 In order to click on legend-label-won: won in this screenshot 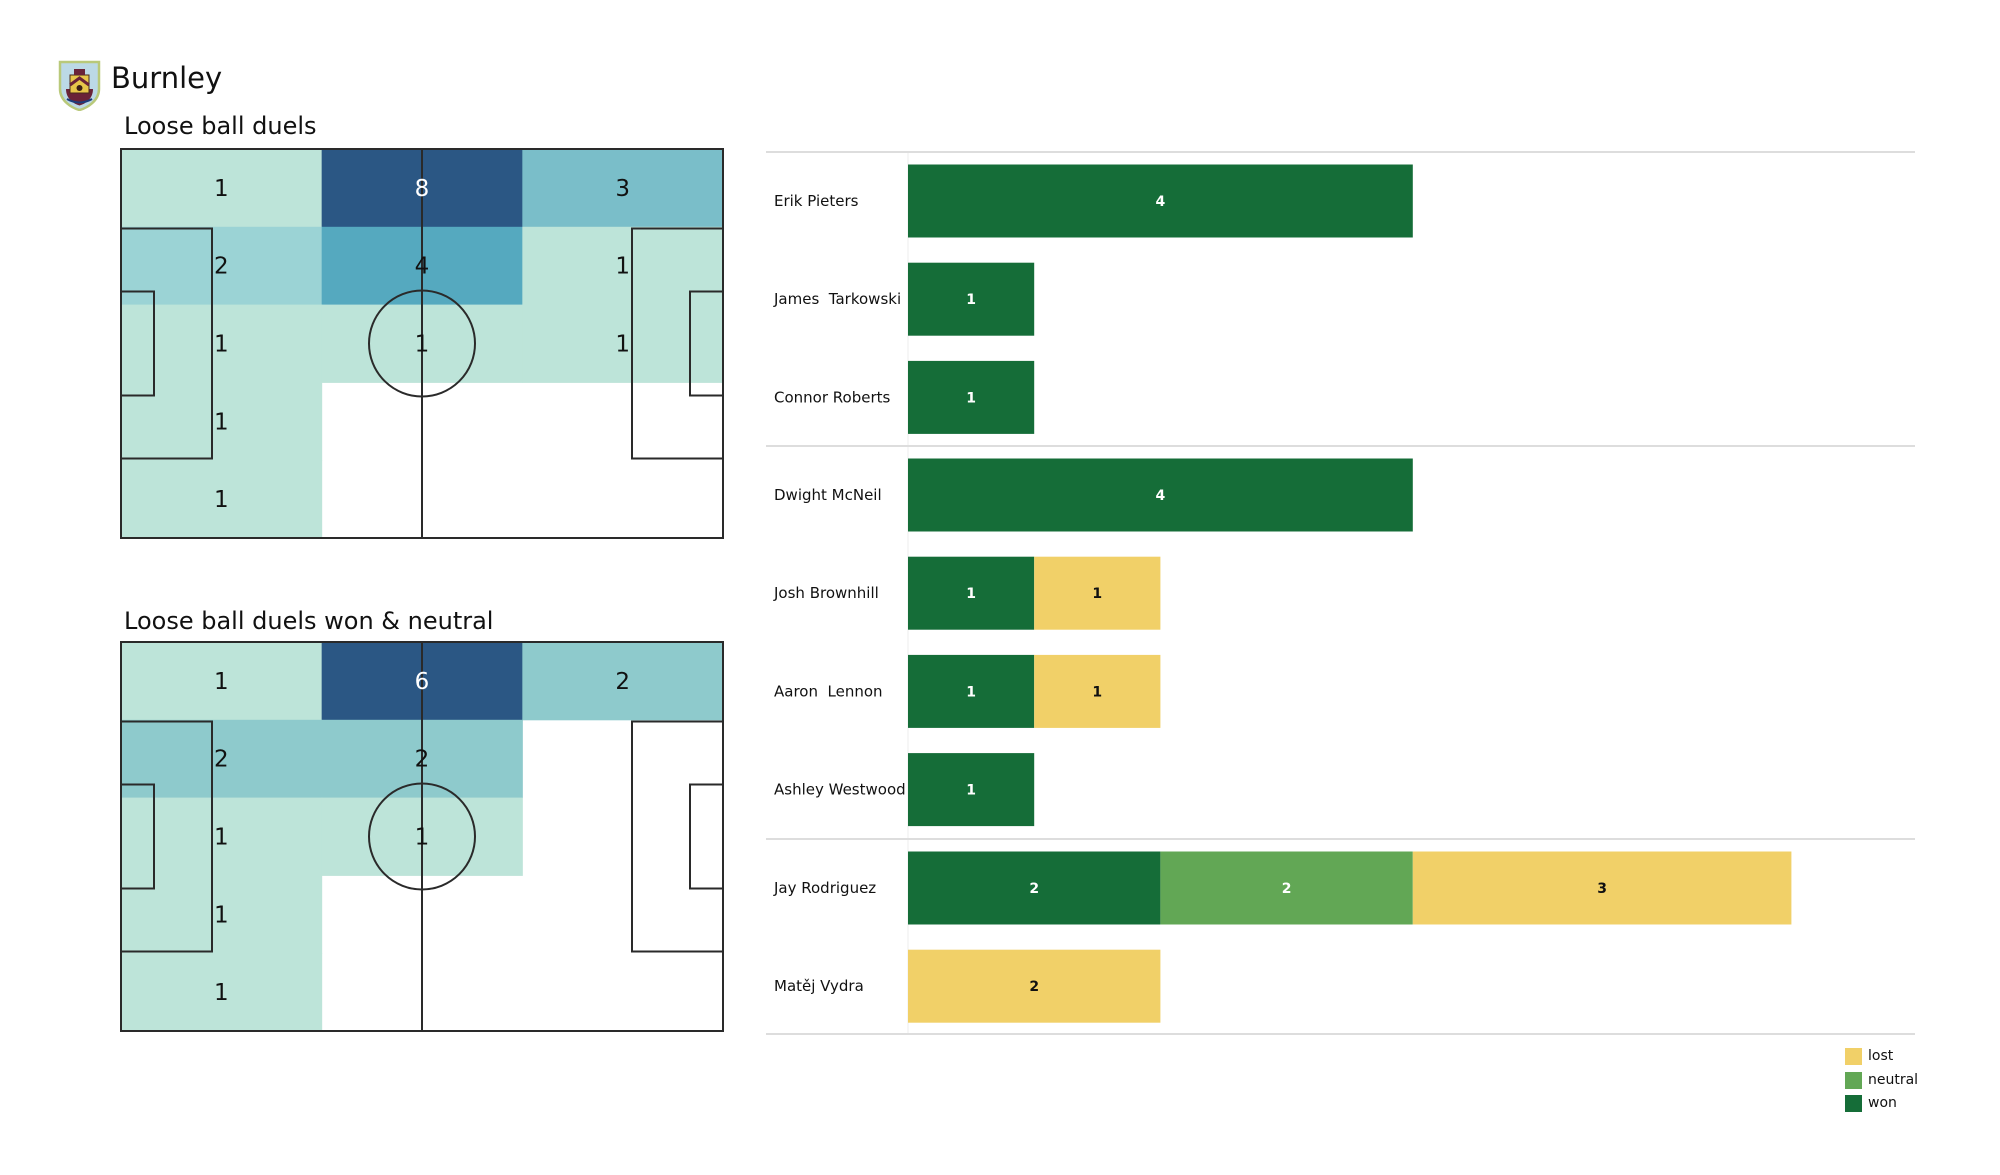, I will do `click(1882, 1103)`.